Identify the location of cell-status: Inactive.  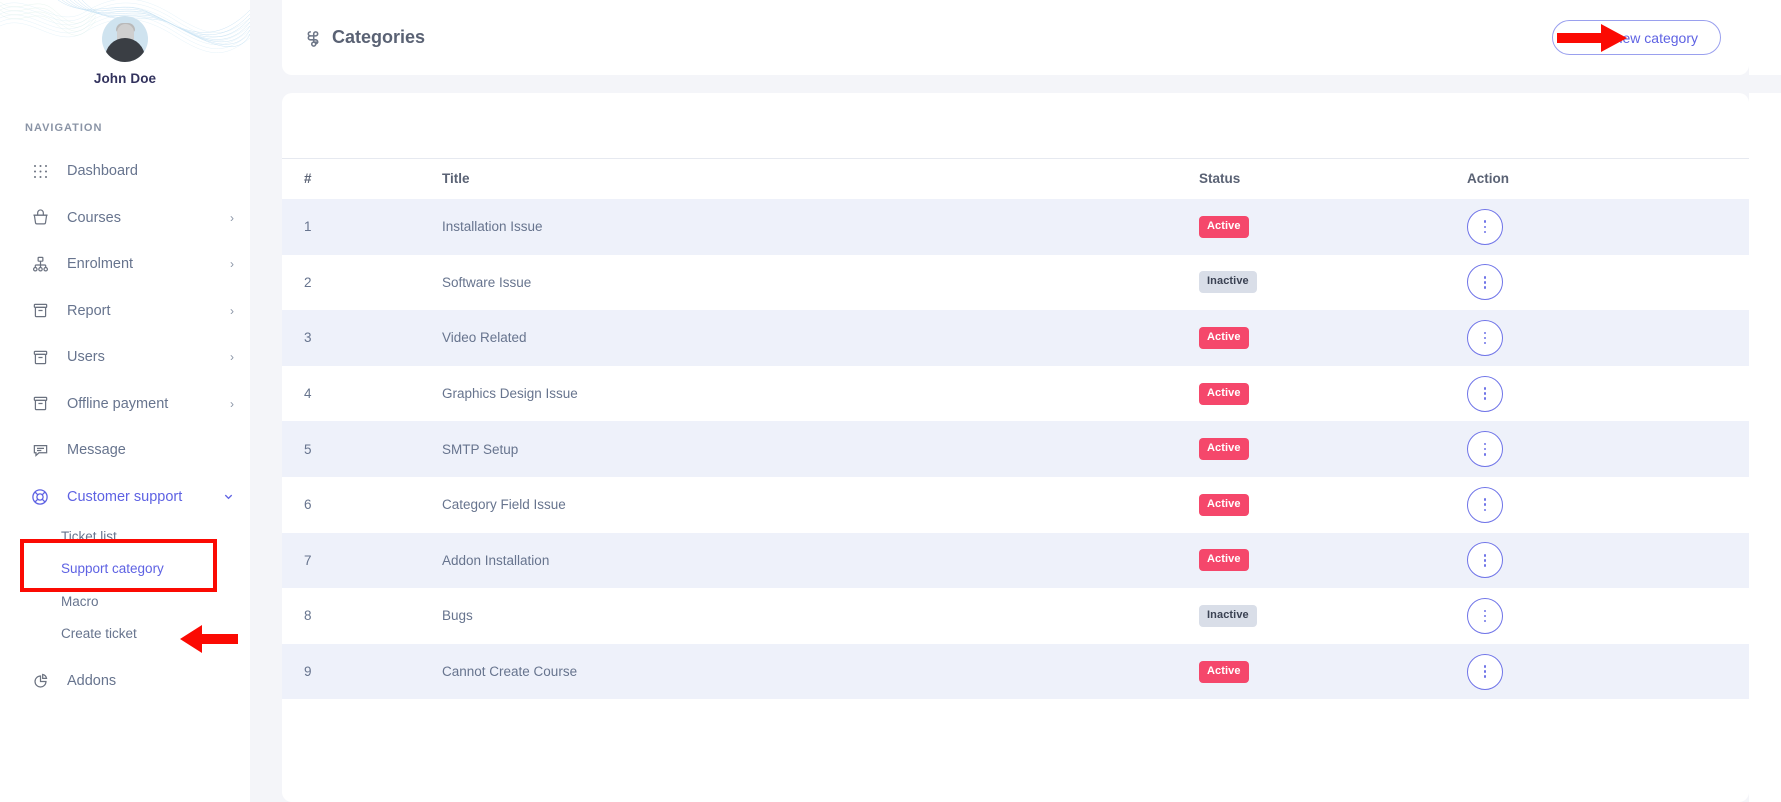
(1333, 616).